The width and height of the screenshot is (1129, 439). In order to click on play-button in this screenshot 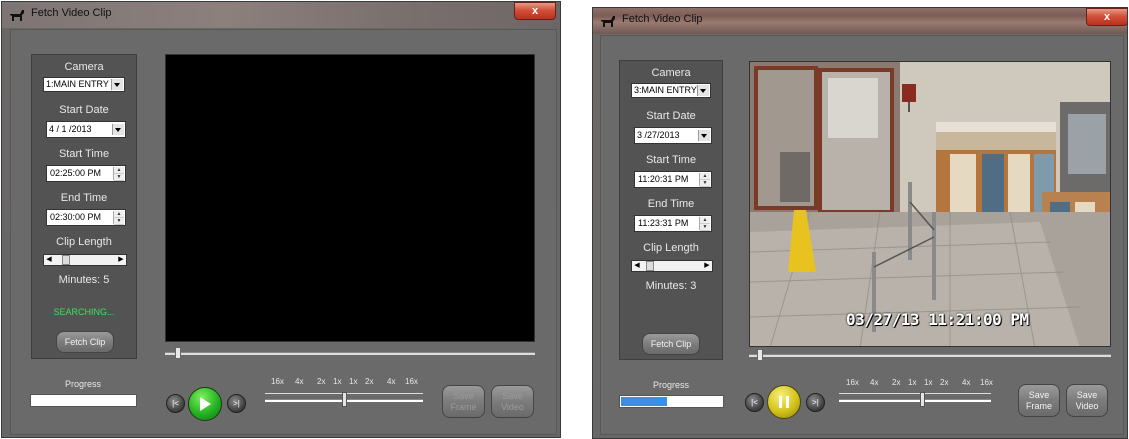, I will do `click(205, 404)`.